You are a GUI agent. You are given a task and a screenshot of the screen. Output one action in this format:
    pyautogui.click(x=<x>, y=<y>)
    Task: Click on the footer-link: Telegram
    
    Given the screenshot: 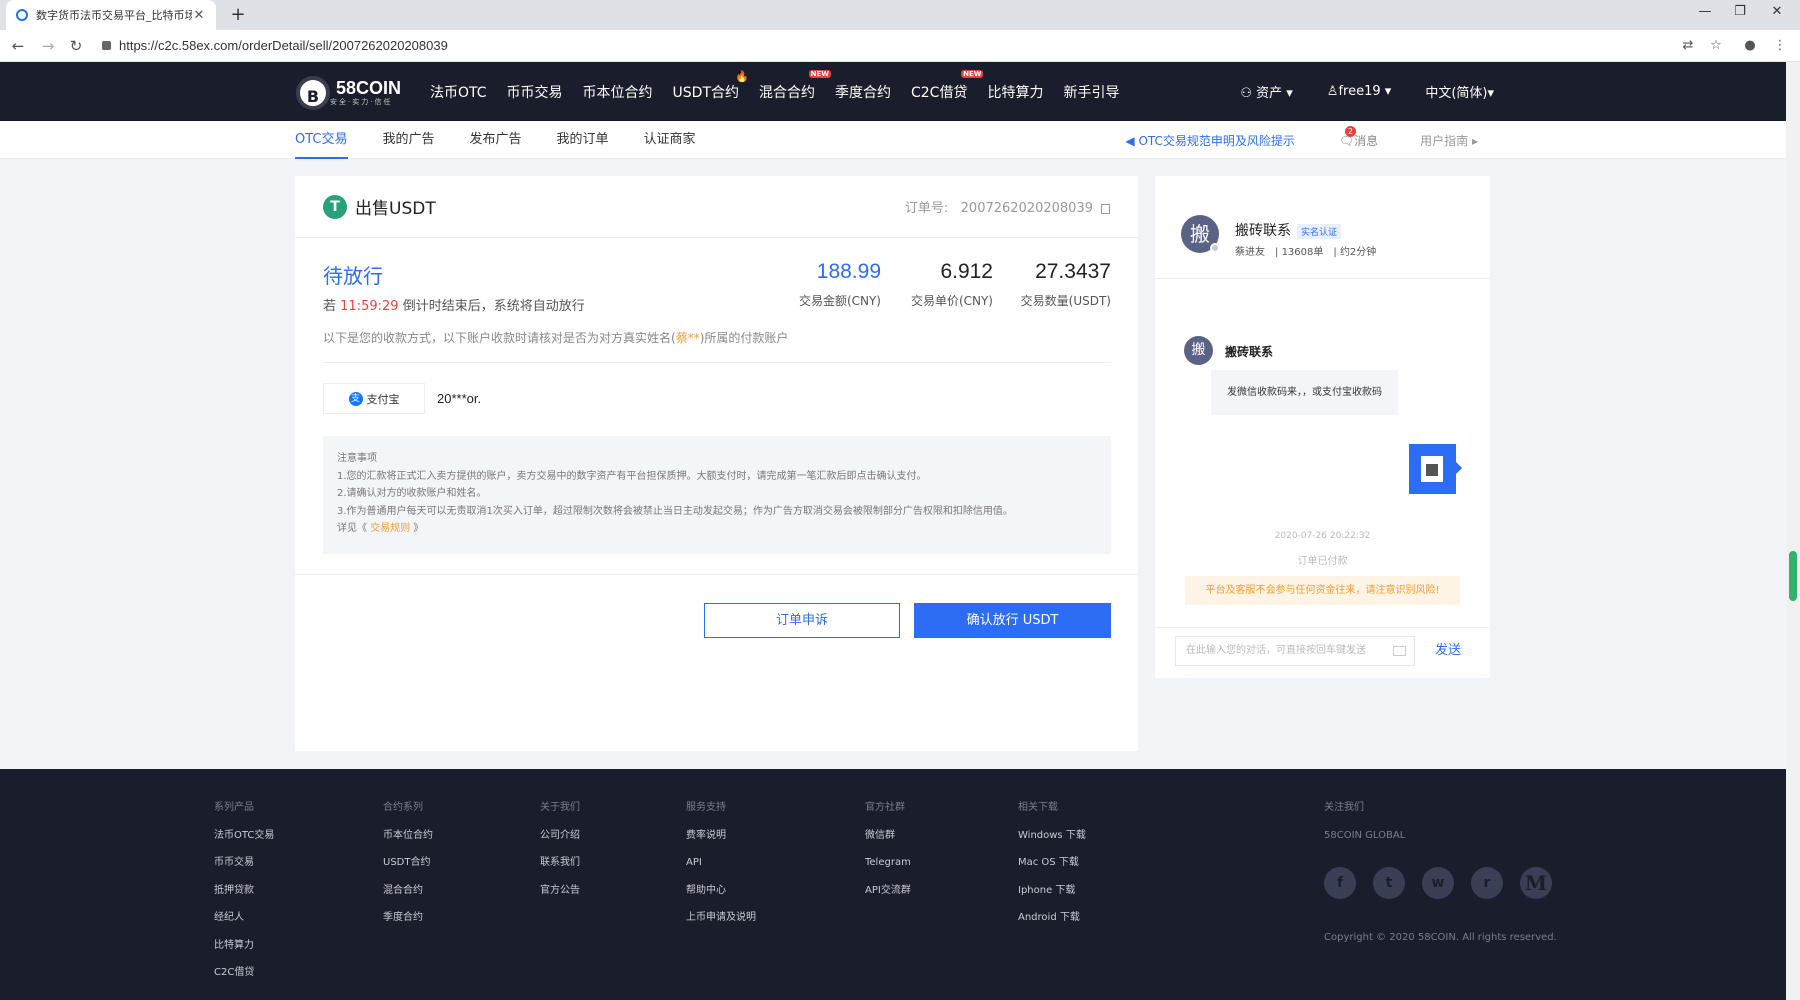 What is the action you would take?
    pyautogui.click(x=888, y=863)
    